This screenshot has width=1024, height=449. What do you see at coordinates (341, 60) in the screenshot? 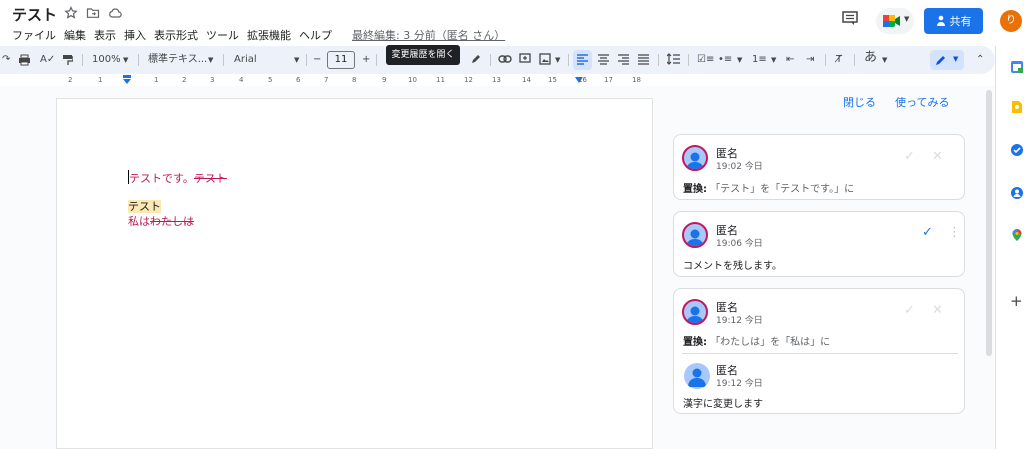
I see `font-size-input: 11` at bounding box center [341, 60].